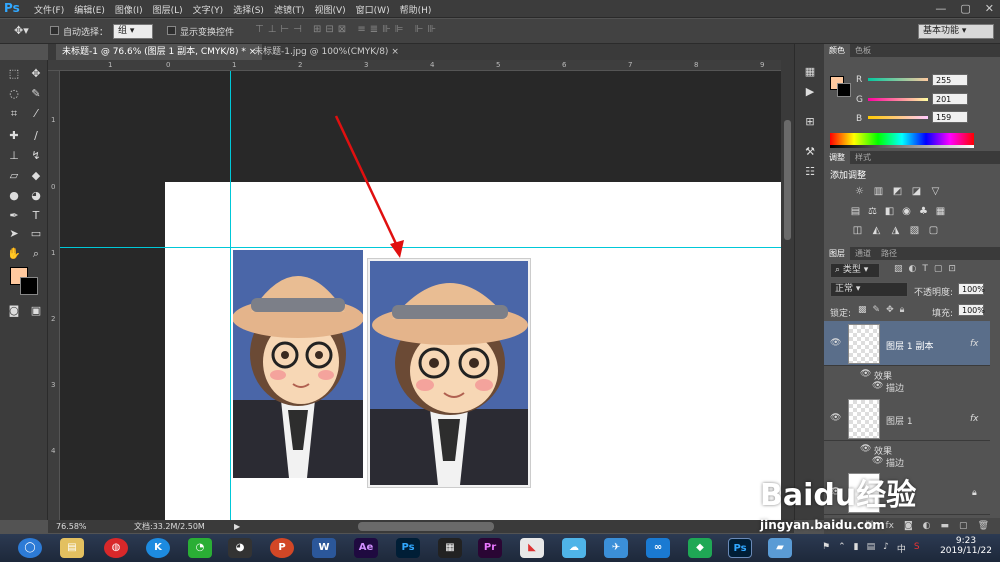 The height and width of the screenshot is (562, 1000). What do you see at coordinates (945, 526) in the screenshot?
I see `new-group-icon: ▬` at bounding box center [945, 526].